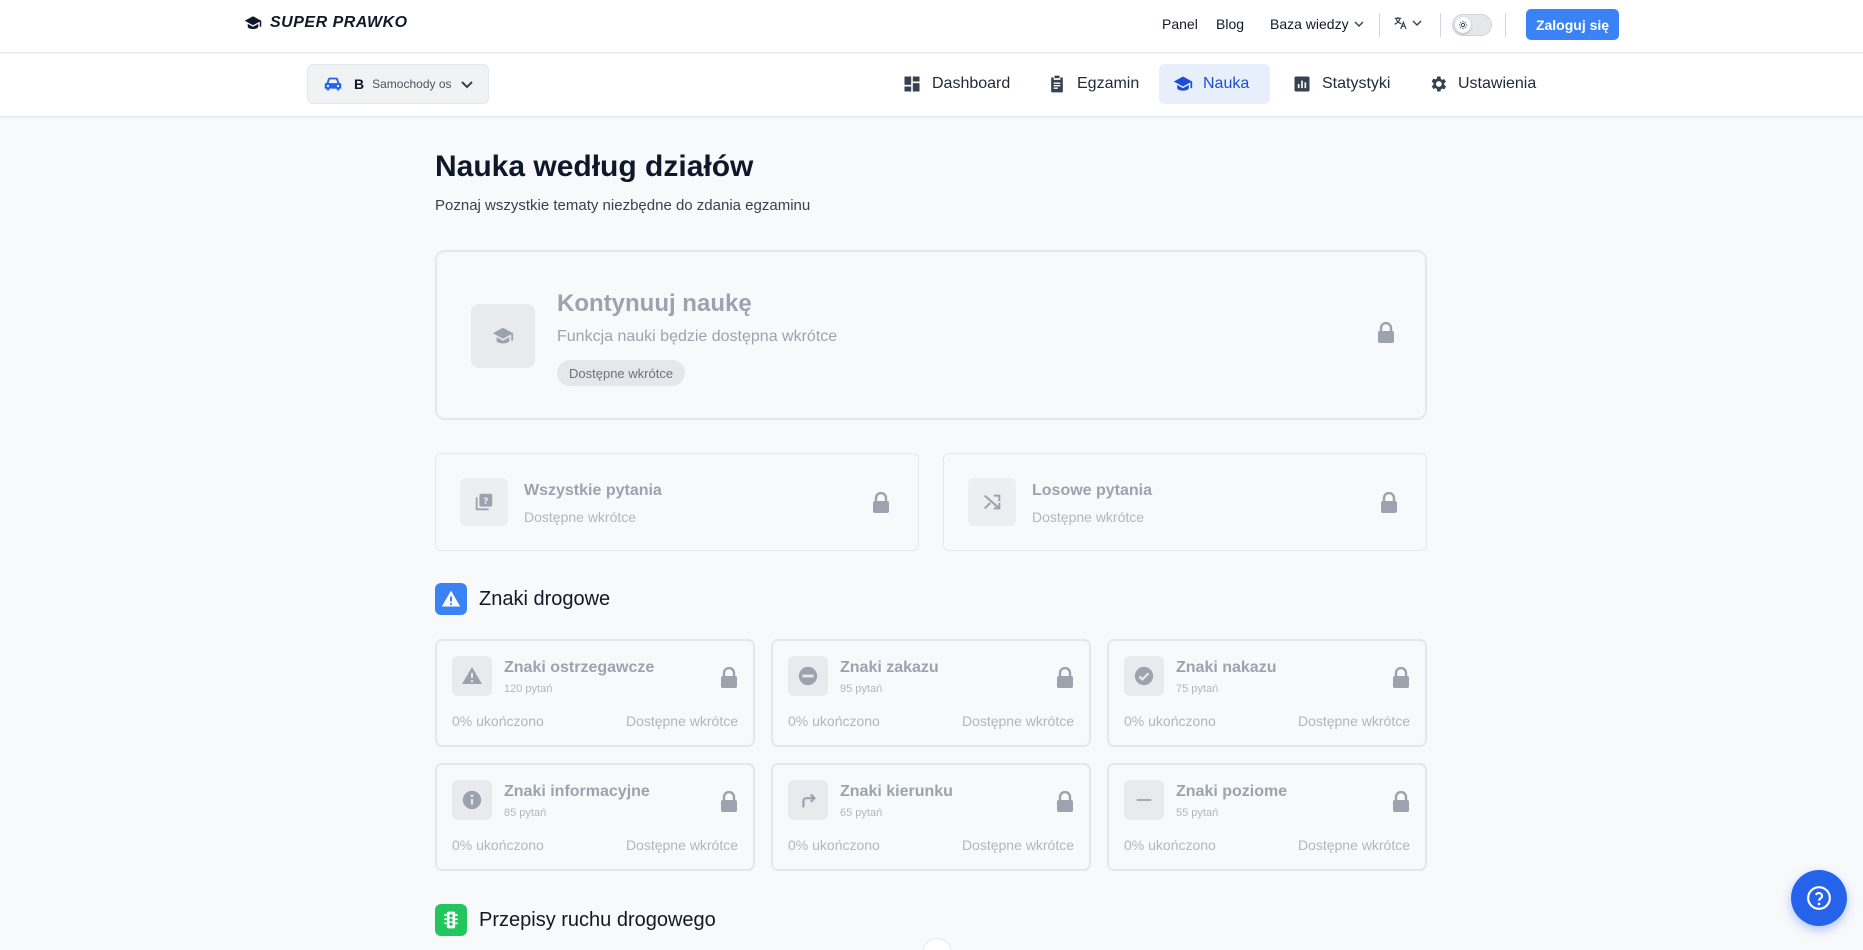 The height and width of the screenshot is (950, 1863). I want to click on page-title: Nauka według działów, so click(594, 166).